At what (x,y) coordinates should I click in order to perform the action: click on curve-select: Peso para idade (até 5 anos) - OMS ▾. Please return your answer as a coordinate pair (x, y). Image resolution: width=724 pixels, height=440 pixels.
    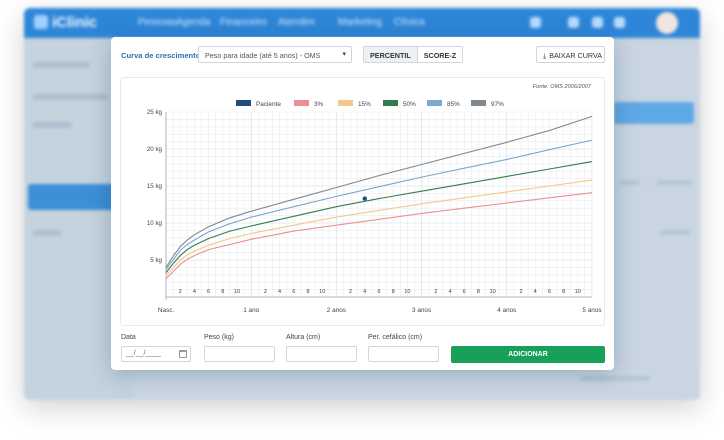
    Looking at the image, I should click on (275, 54).